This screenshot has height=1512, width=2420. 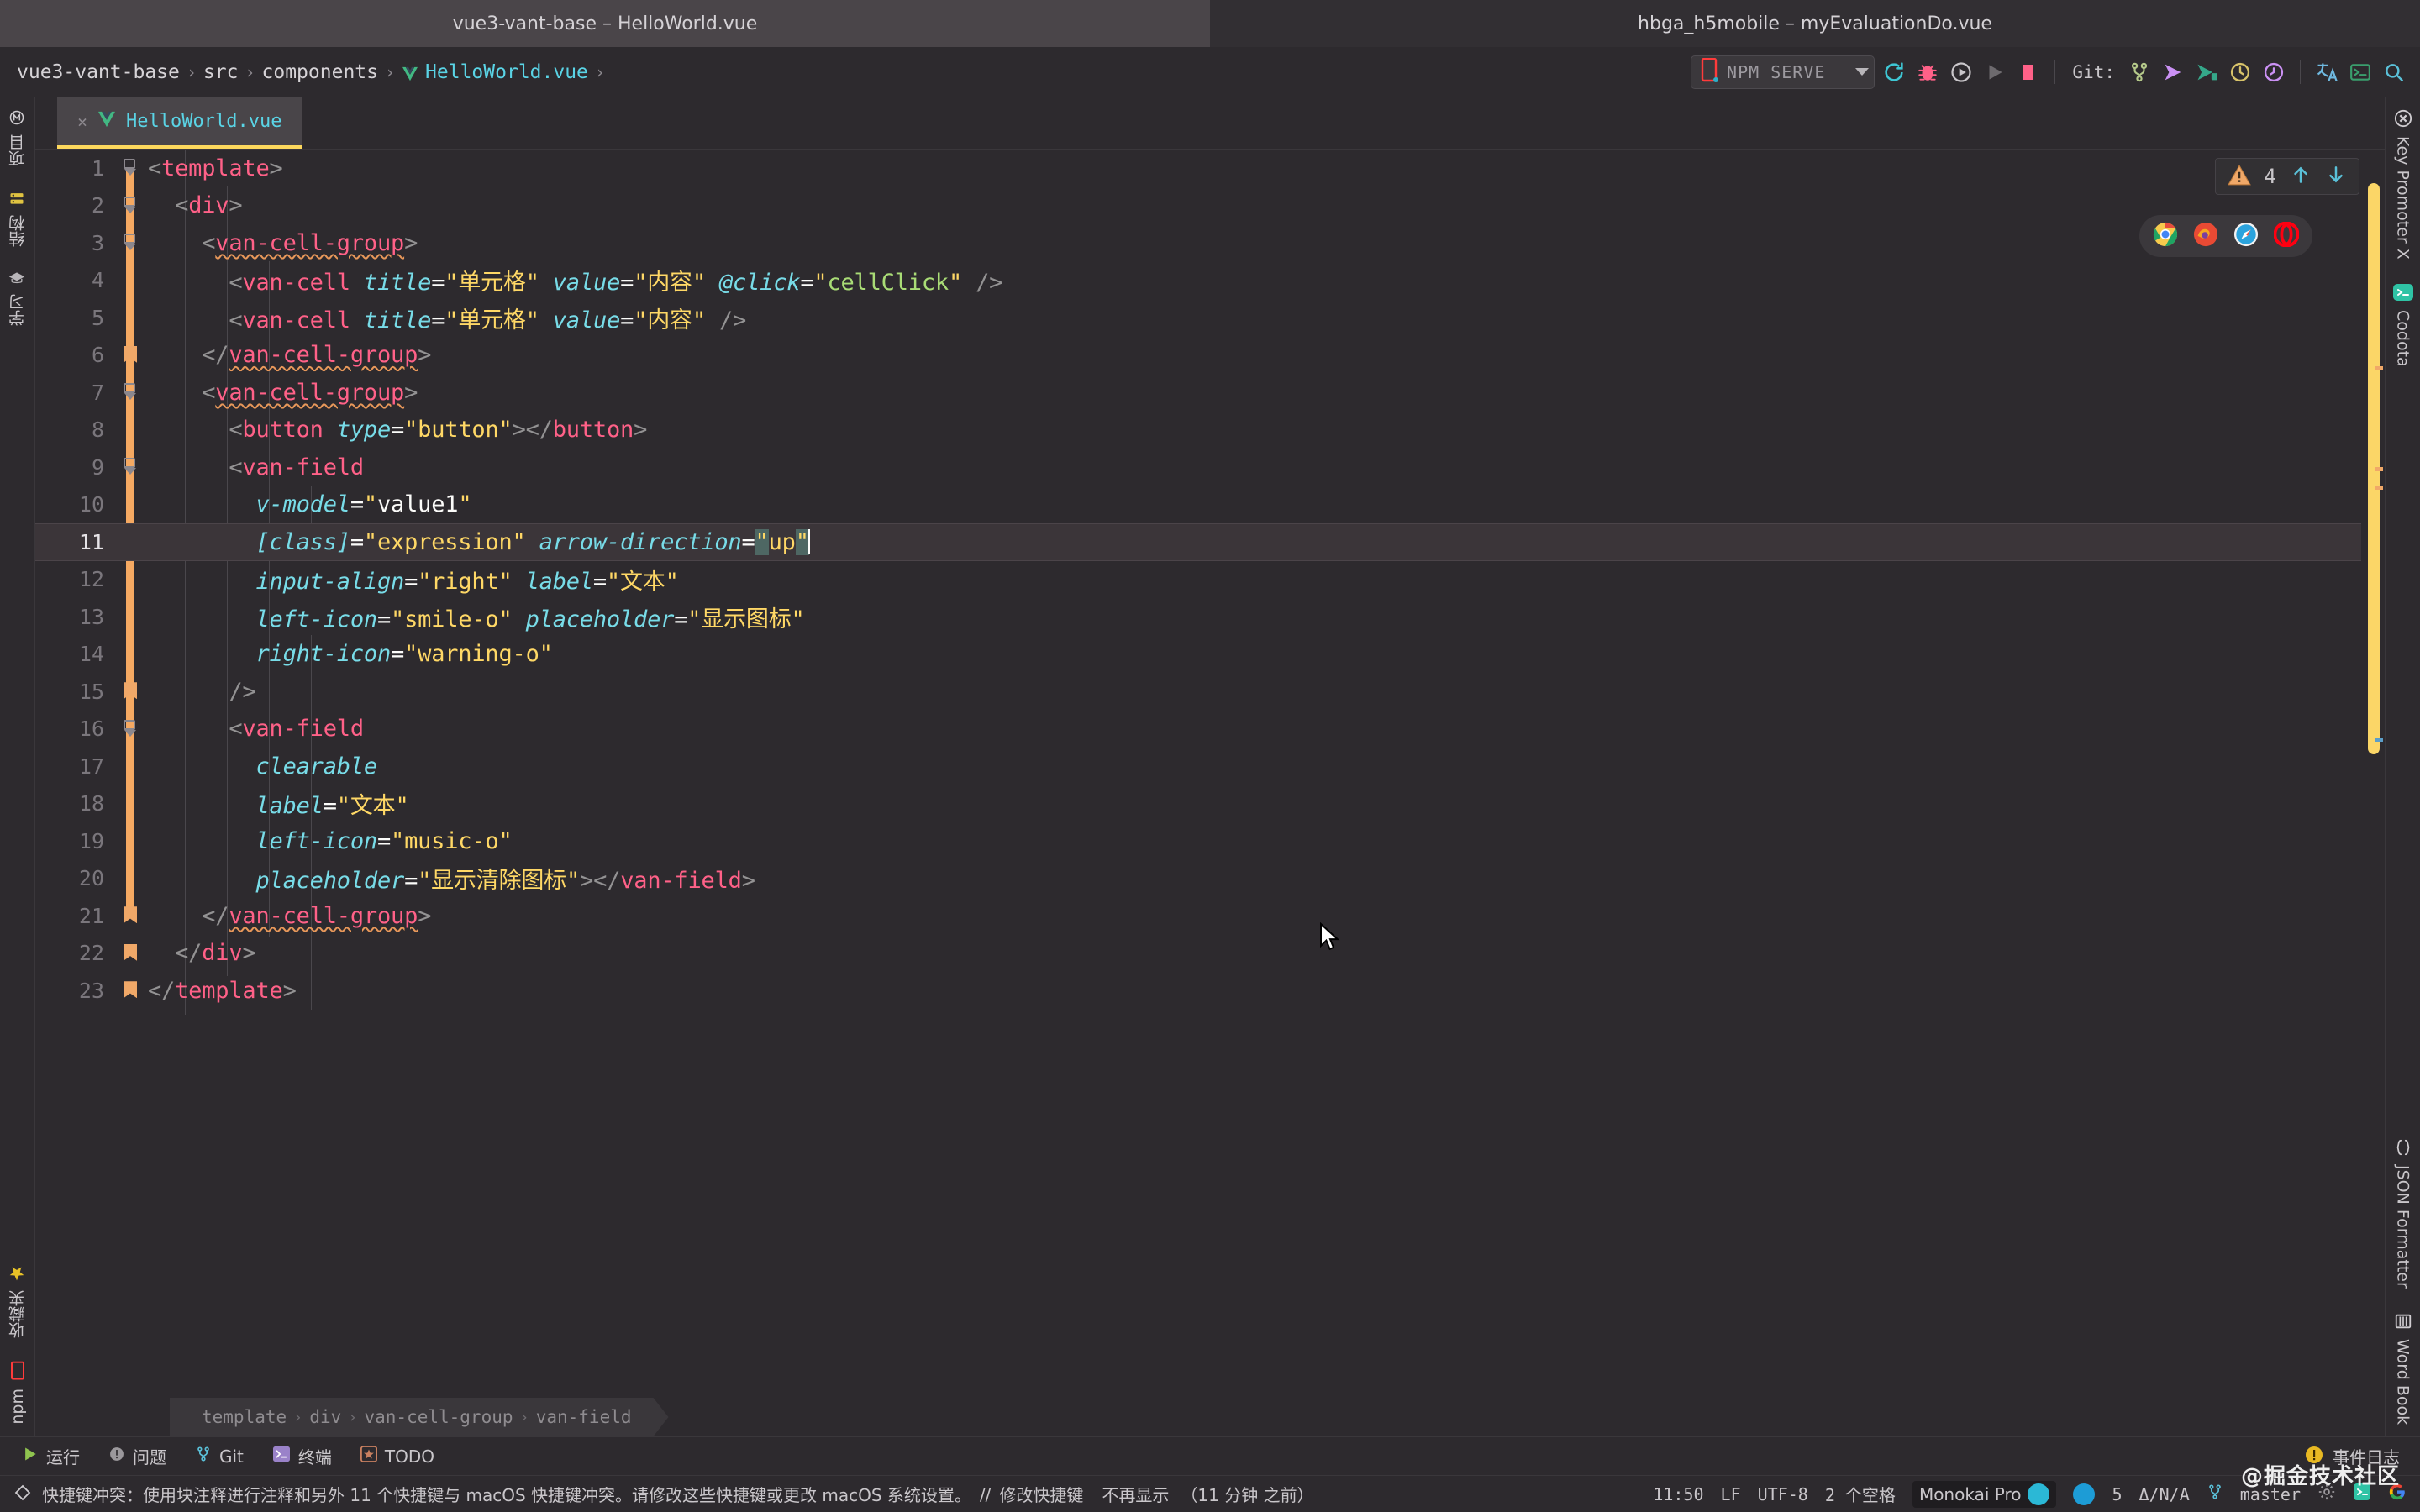 What do you see at coordinates (1862, 72) in the screenshot?
I see `chevron-down-icon` at bounding box center [1862, 72].